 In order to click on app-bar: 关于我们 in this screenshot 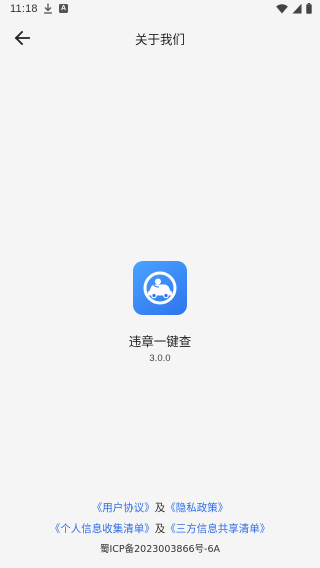, I will do `click(160, 37)`.